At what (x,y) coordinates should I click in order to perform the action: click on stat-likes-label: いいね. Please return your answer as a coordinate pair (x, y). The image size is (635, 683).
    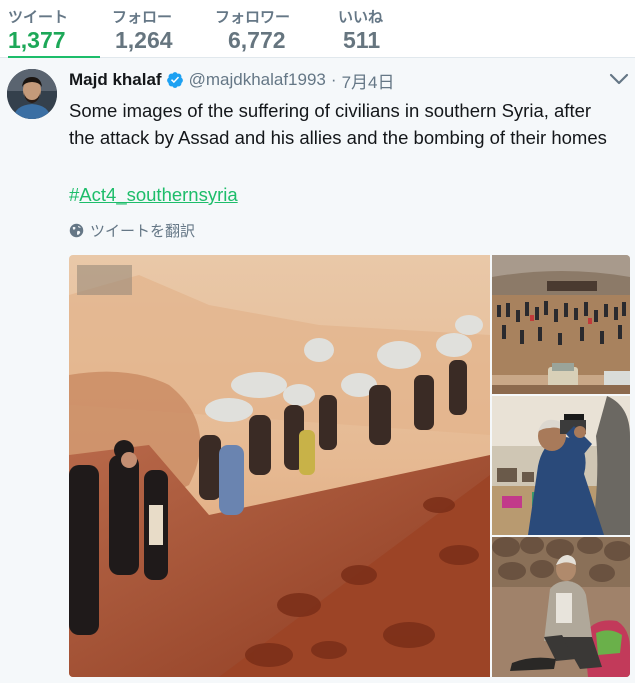
    Looking at the image, I should click on (361, 17).